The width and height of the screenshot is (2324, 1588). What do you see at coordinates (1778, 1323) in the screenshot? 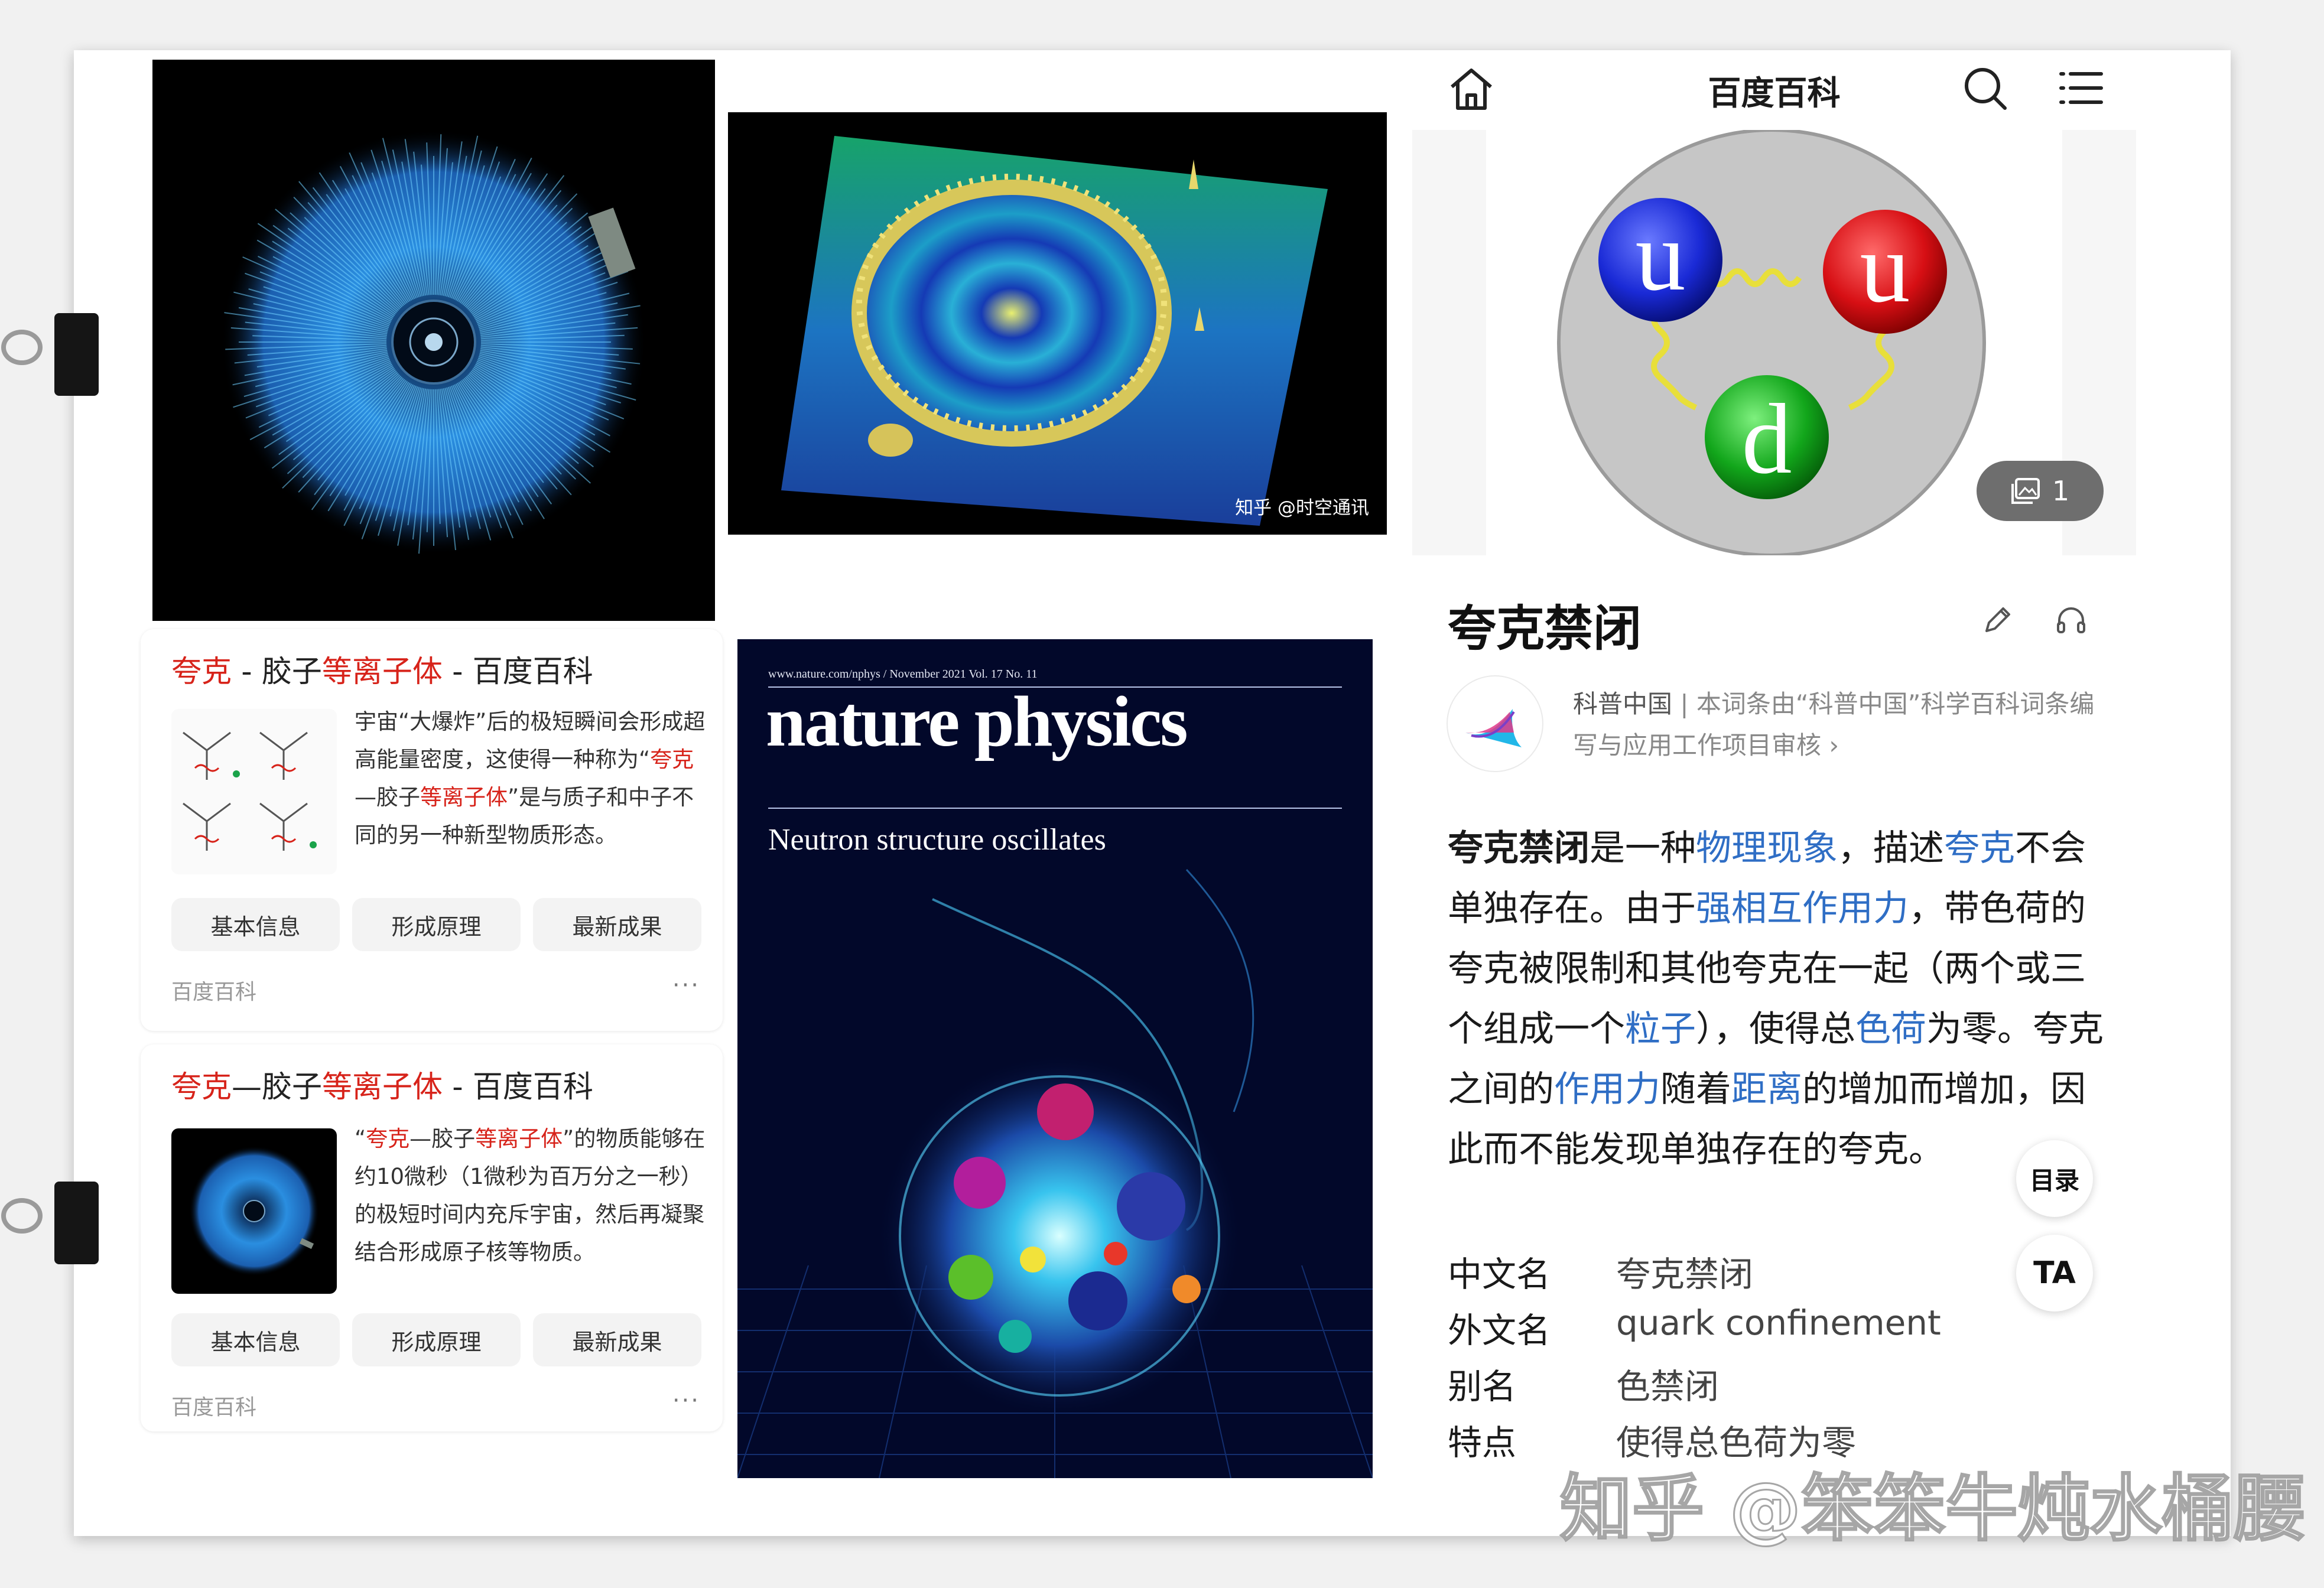
I see `info-value-foreign-name: quark confinement` at bounding box center [1778, 1323].